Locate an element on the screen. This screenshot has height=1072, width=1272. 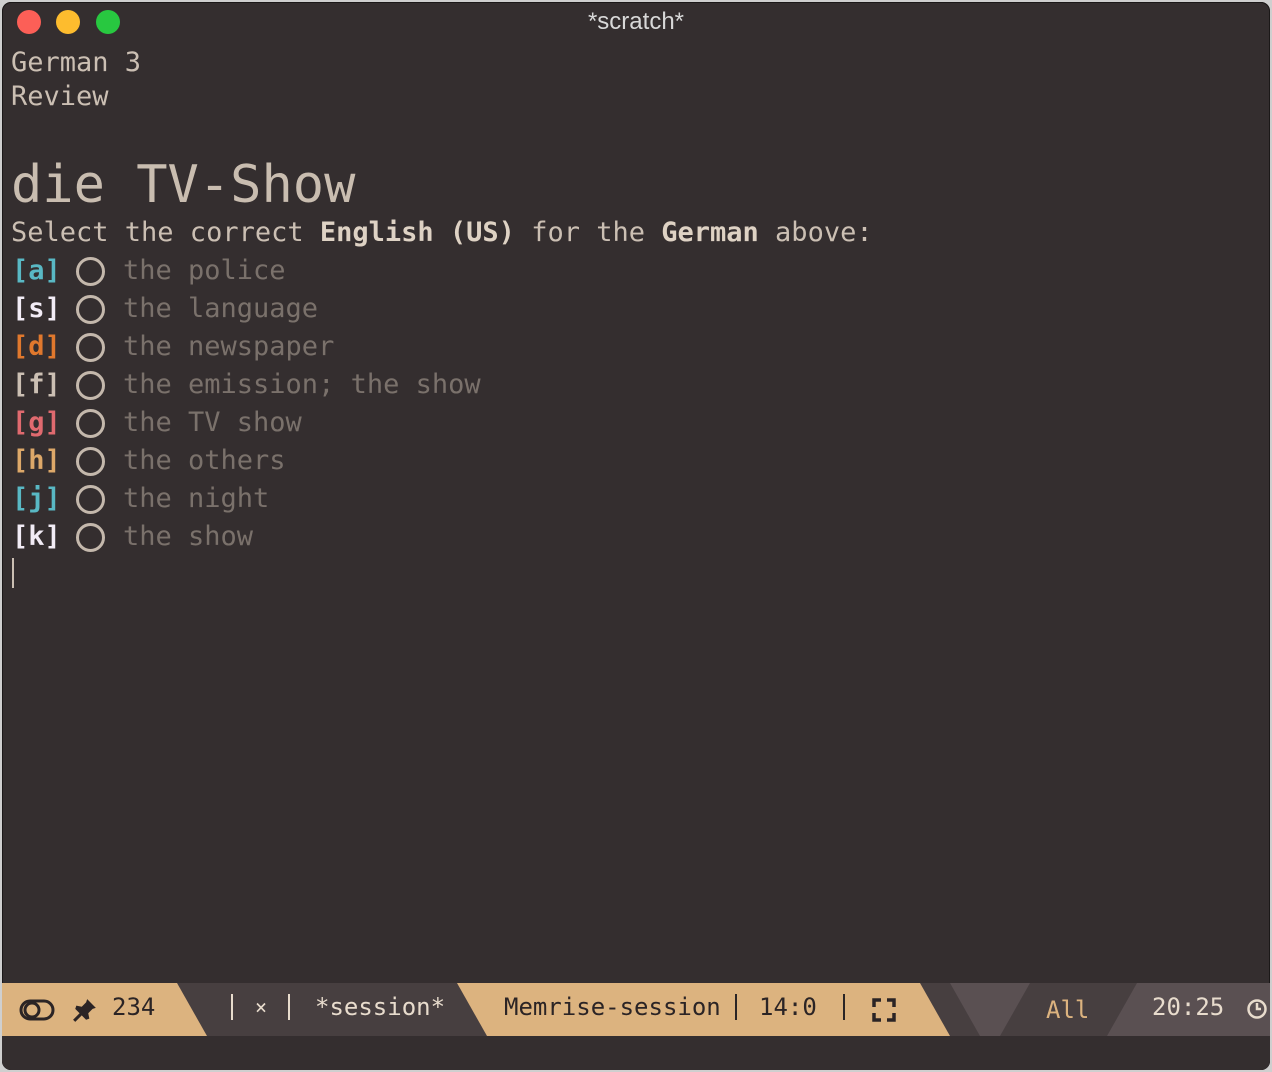
answer-option: [d] the newspaper is located at coordinates (640, 347).